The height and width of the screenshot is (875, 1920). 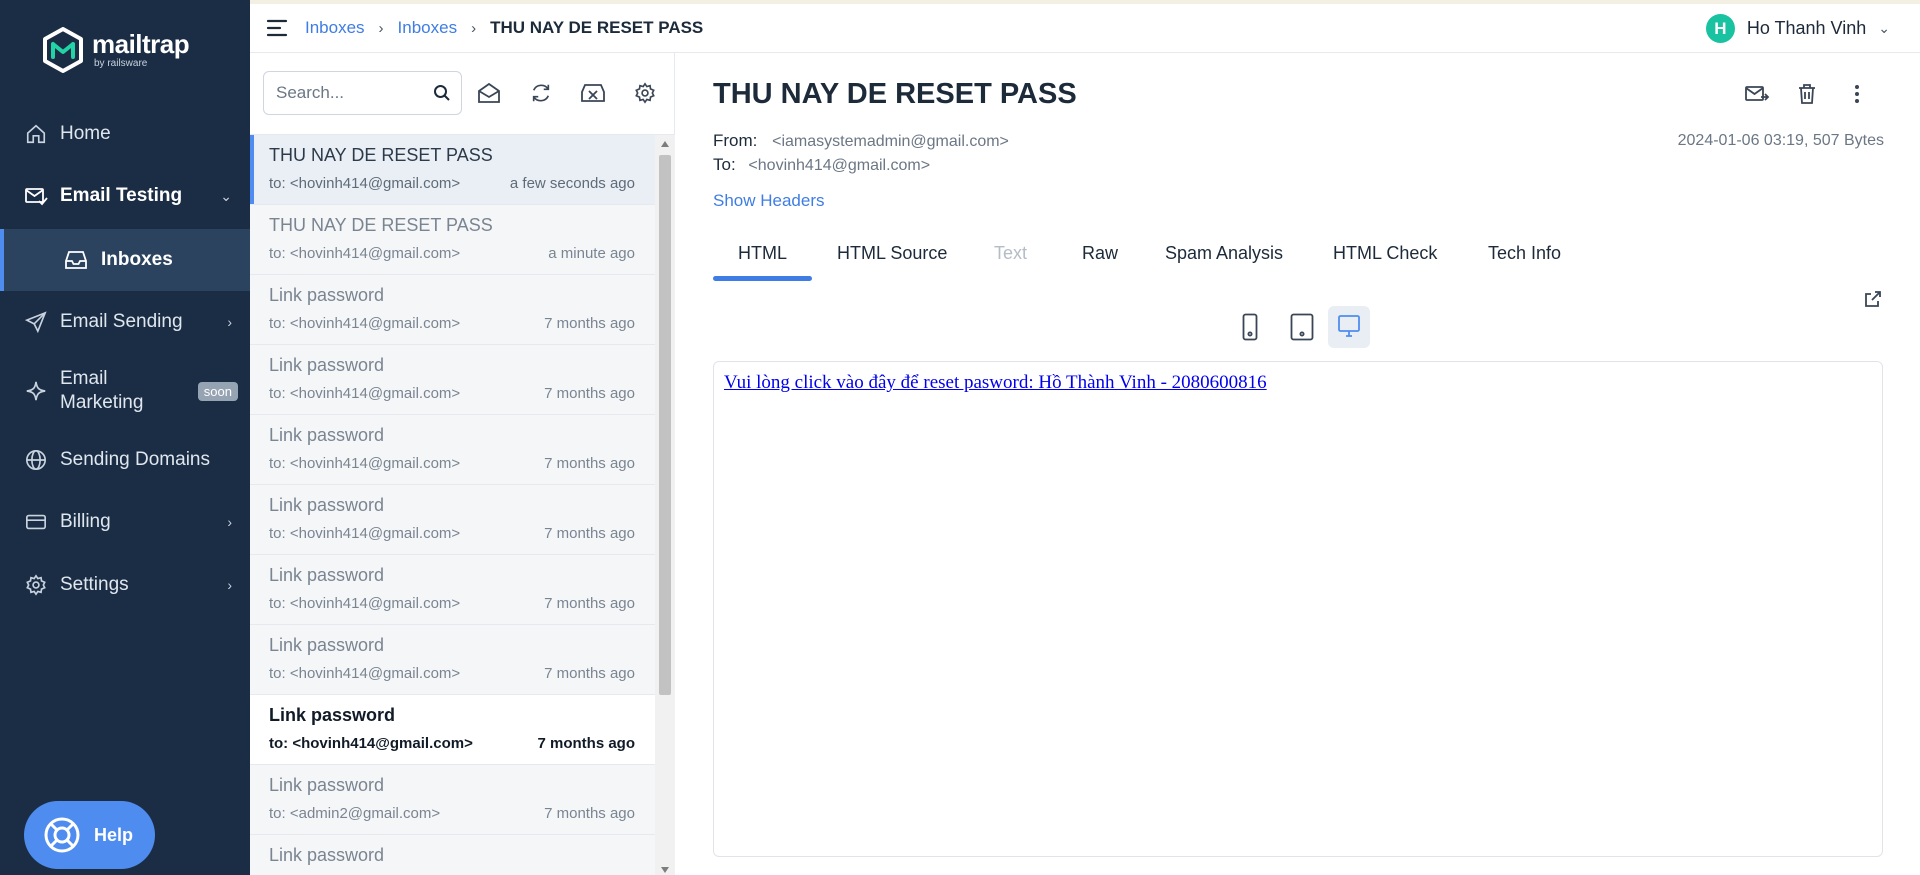 I want to click on search-input, so click(x=351, y=93).